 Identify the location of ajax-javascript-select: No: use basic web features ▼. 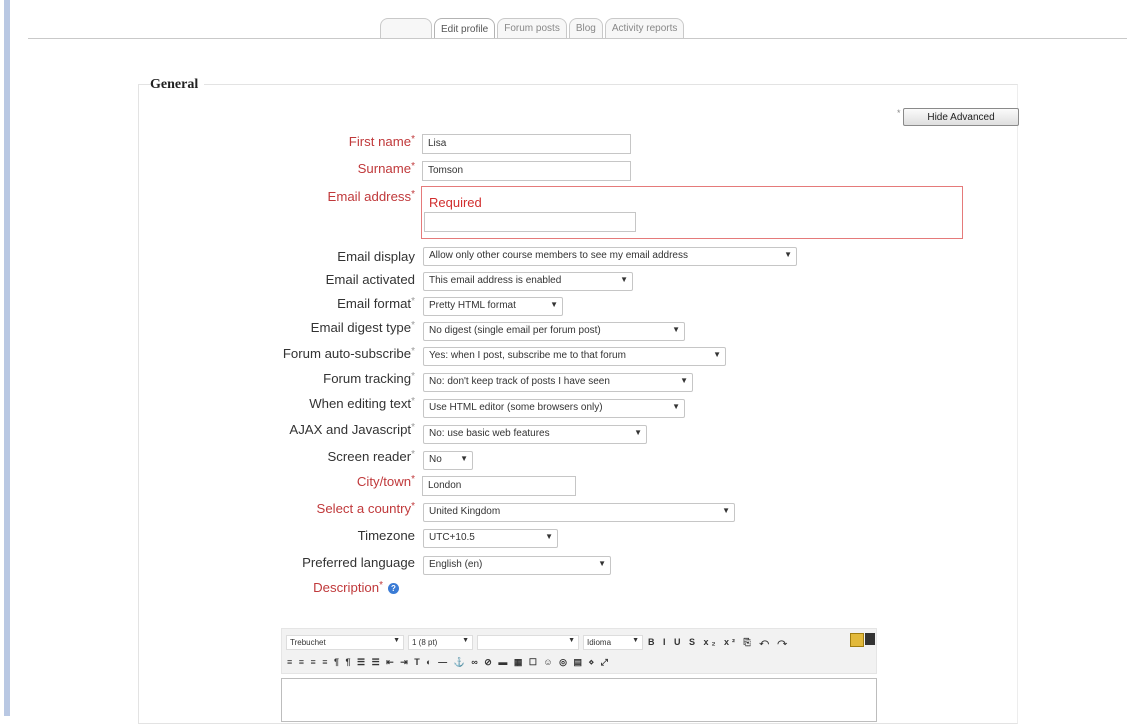
(535, 434).